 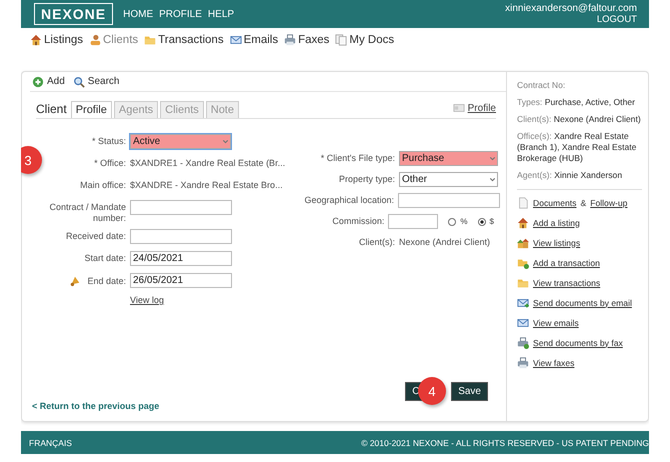 I want to click on action-link: View faxes, so click(x=553, y=363).